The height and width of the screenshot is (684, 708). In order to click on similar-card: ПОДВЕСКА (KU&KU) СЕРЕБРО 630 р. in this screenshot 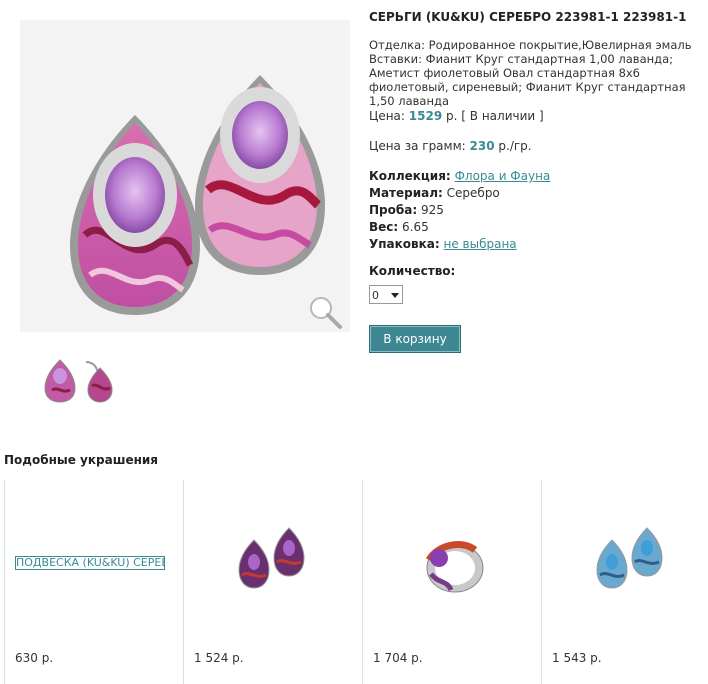, I will do `click(93, 582)`.